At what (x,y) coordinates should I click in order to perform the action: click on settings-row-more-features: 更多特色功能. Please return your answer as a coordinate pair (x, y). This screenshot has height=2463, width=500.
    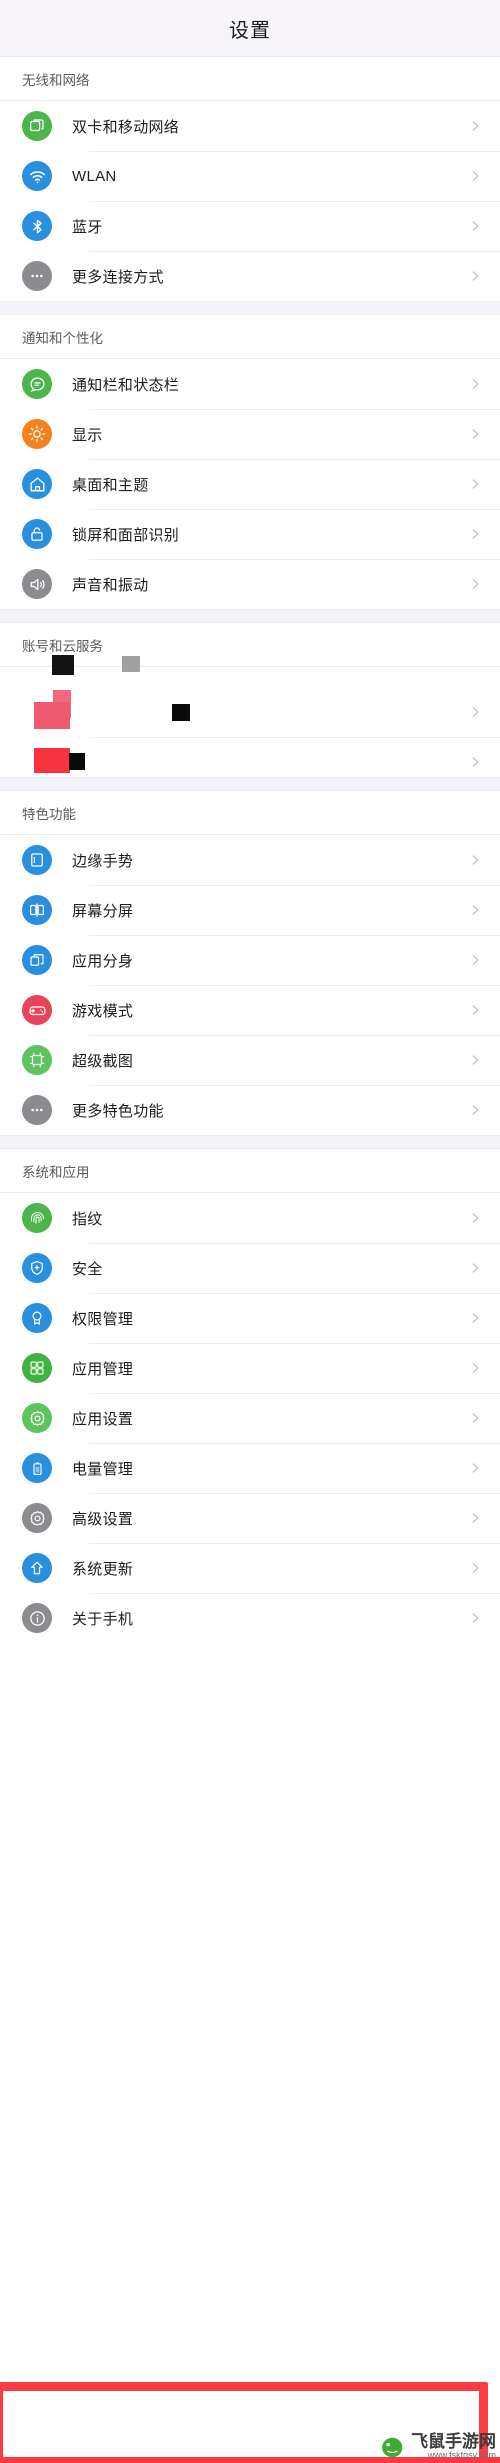
    Looking at the image, I should click on (250, 1110).